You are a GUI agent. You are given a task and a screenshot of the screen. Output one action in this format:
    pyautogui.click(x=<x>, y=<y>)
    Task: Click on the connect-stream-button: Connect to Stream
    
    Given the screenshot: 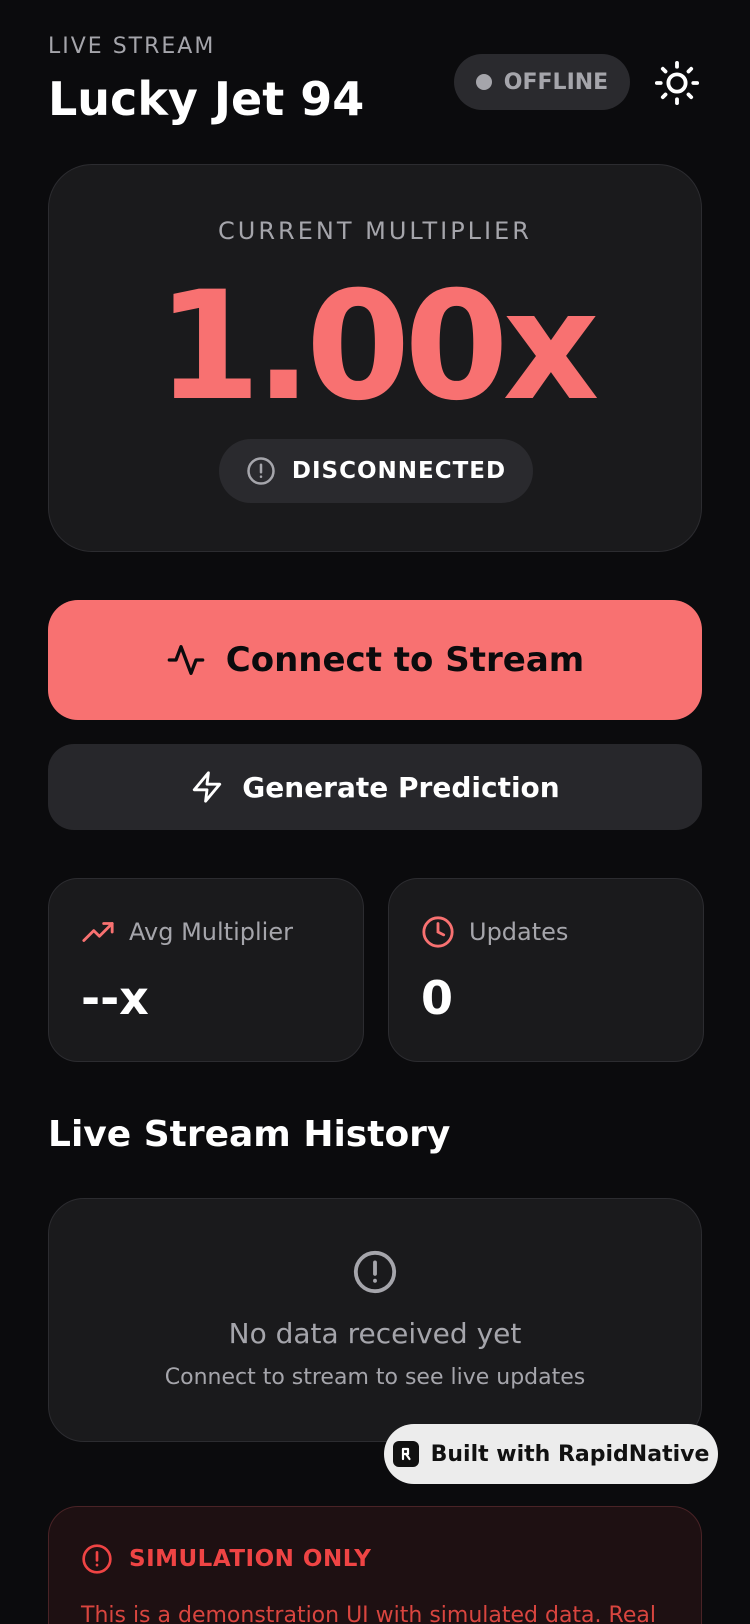 What is the action you would take?
    pyautogui.click(x=375, y=660)
    